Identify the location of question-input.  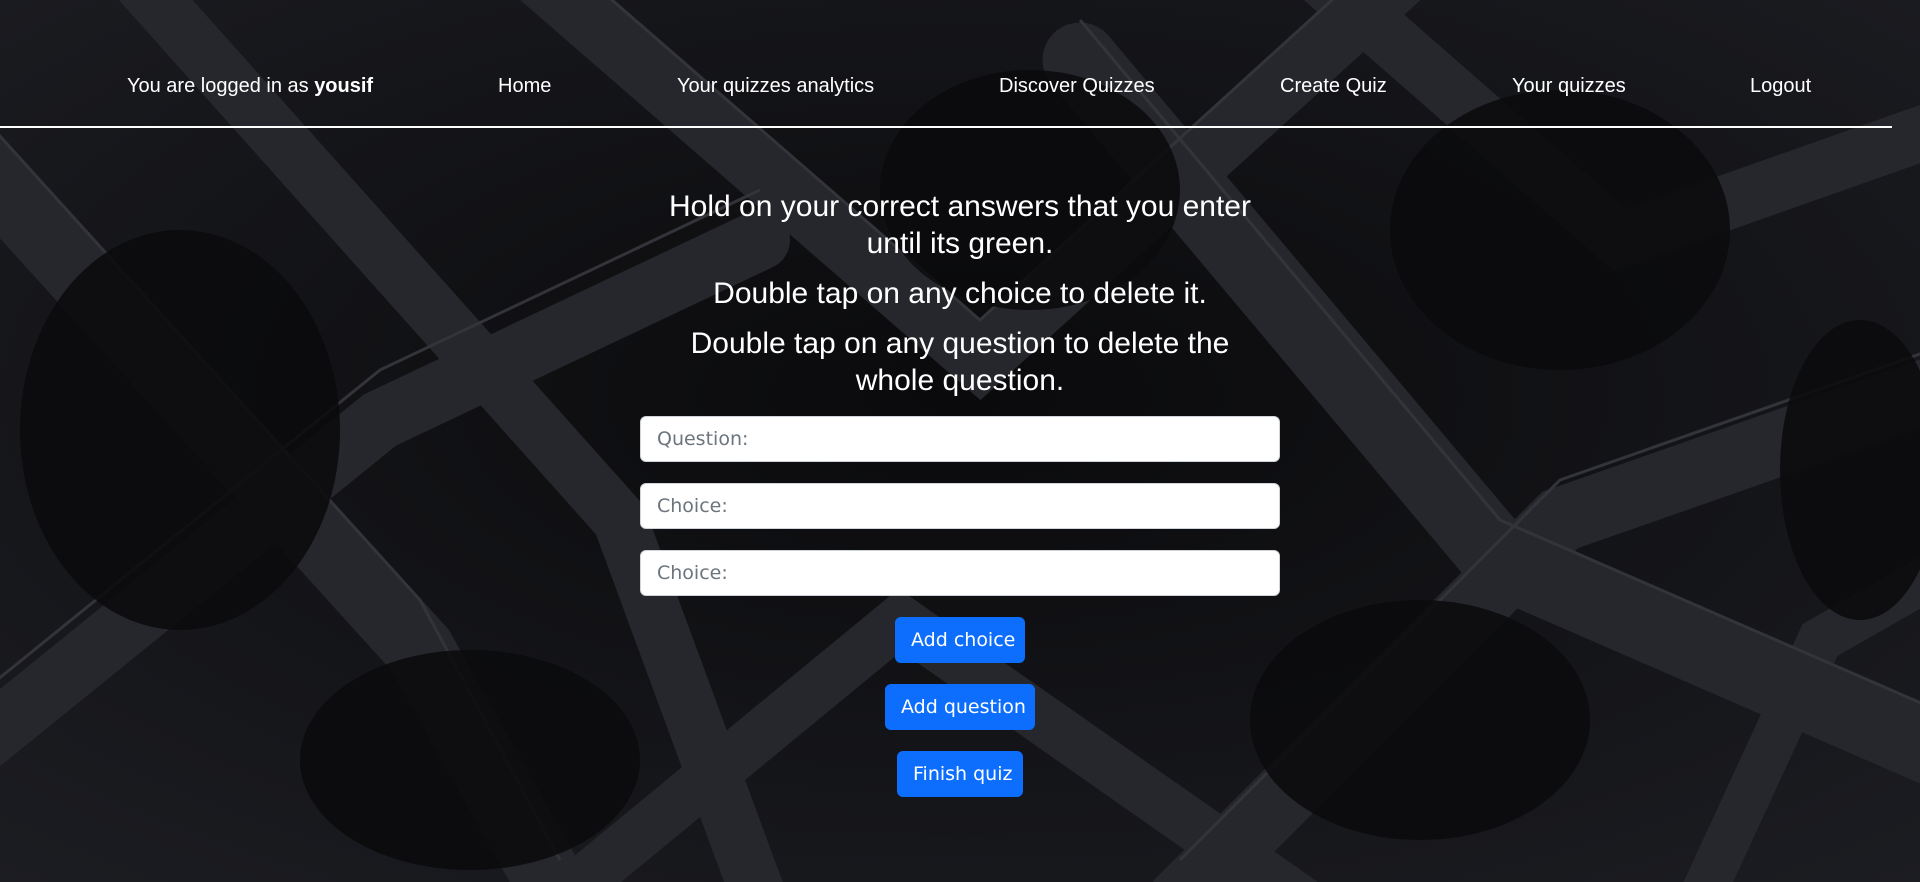
(960, 439).